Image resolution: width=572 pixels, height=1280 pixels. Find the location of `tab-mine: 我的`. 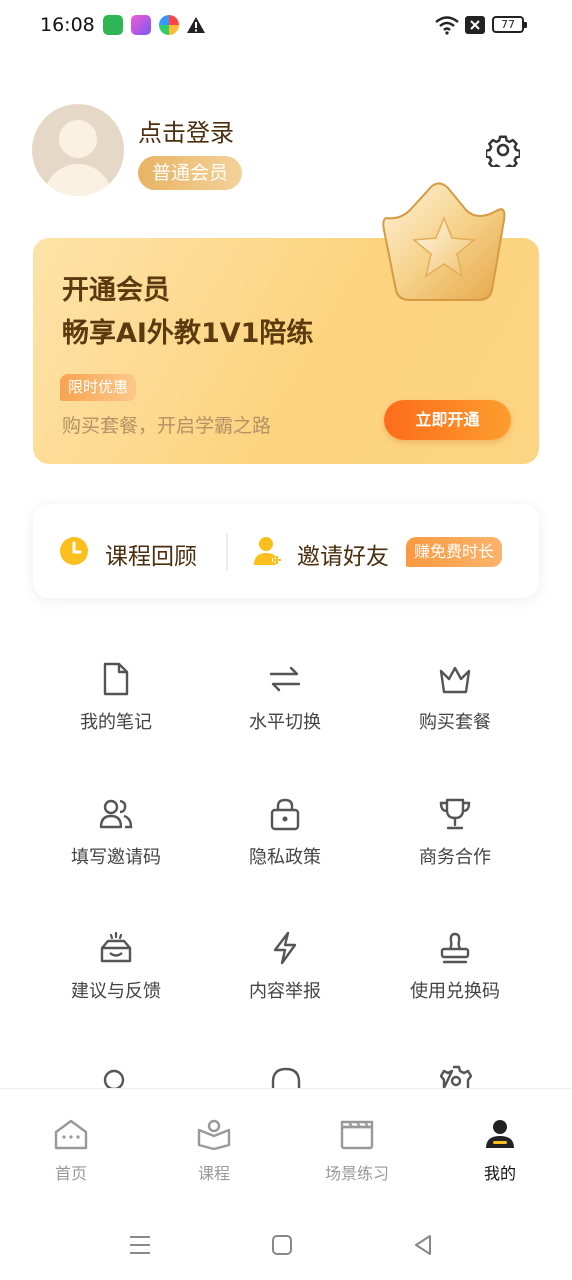

tab-mine: 我的 is located at coordinates (500, 1151).